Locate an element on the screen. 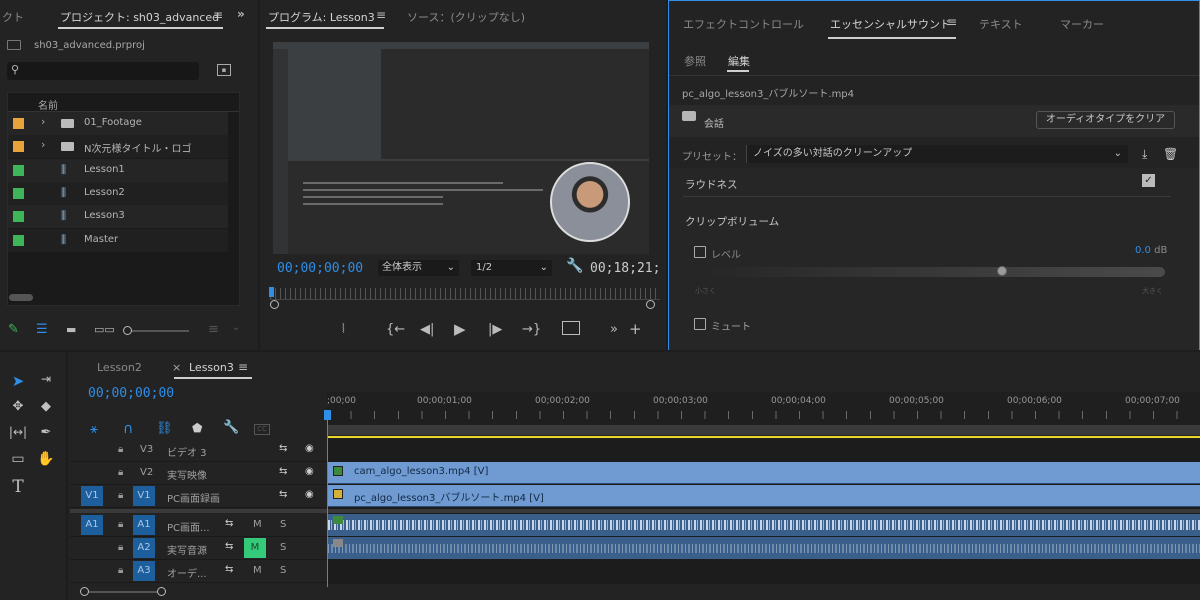  slip-tool-icon: |↔| is located at coordinates (18, 432).